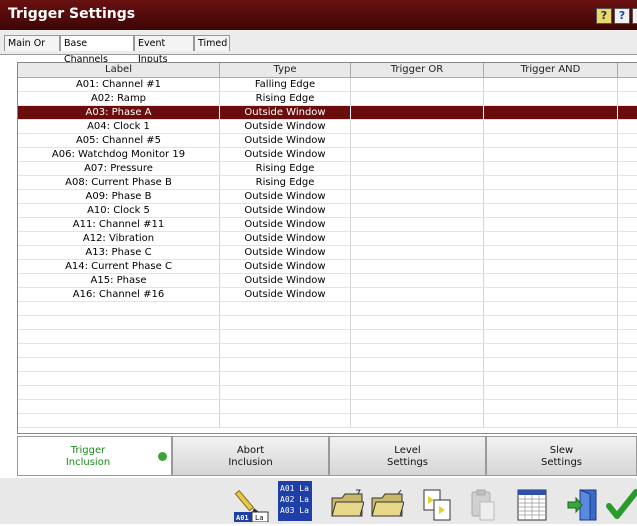 Image resolution: width=637 pixels, height=526 pixels. Describe the element at coordinates (285, 85) in the screenshot. I see `cell-type: Falling Edge` at that location.